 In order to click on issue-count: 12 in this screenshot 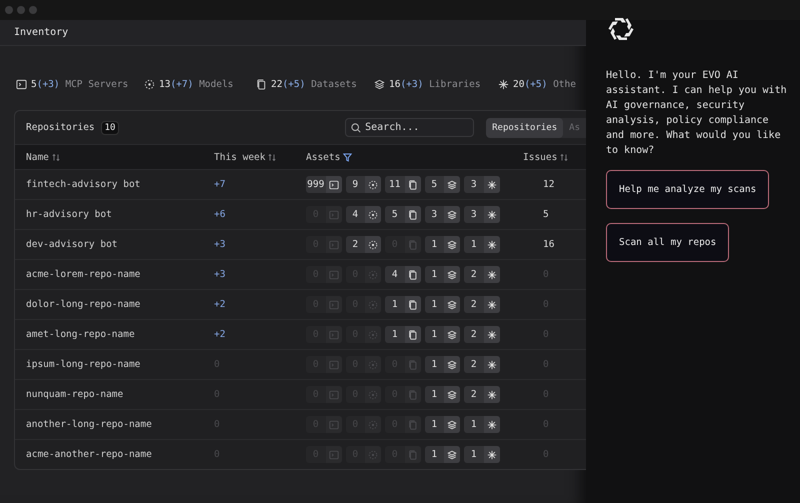, I will do `click(548, 184)`.